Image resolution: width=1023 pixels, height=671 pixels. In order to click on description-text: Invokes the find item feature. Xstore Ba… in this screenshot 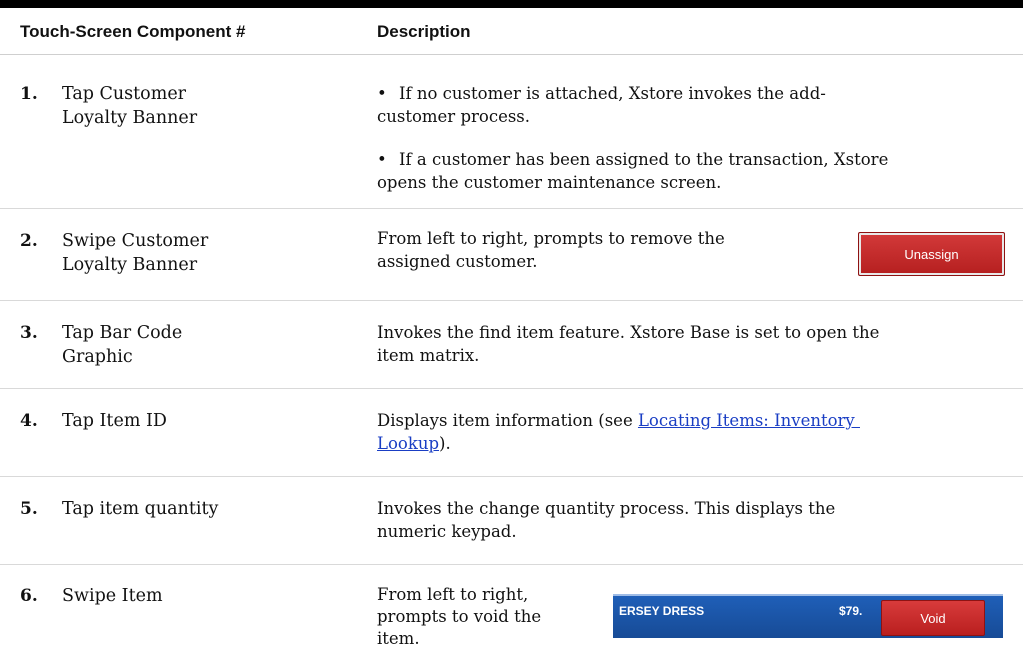, I will do `click(628, 344)`.